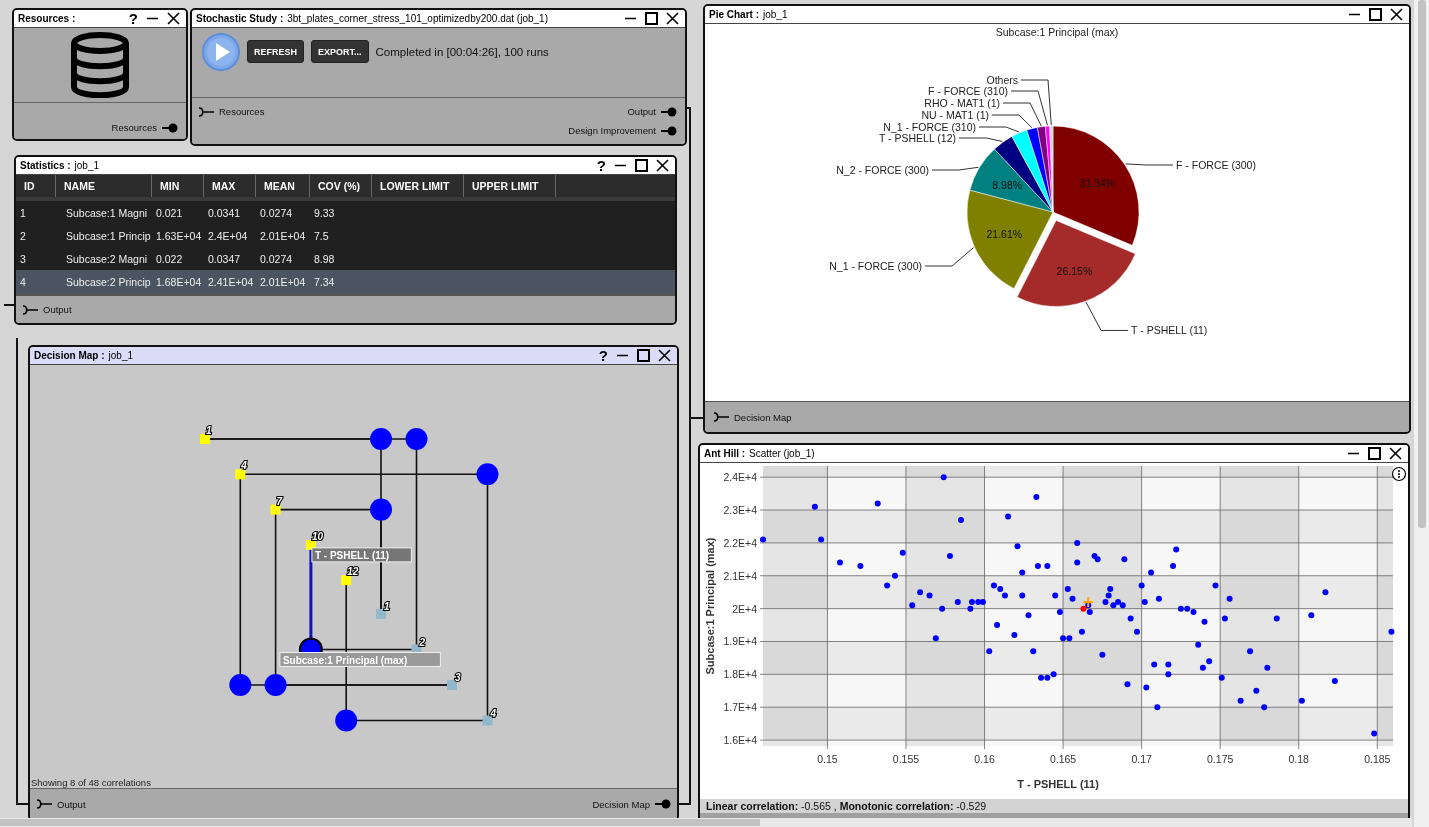 Image resolution: width=1429 pixels, height=827 pixels. Describe the element at coordinates (345, 212) in the screenshot. I see `table-row: 1 Subcase:1 Magni 0.021 0.0341 0.0274 9.33` at that location.